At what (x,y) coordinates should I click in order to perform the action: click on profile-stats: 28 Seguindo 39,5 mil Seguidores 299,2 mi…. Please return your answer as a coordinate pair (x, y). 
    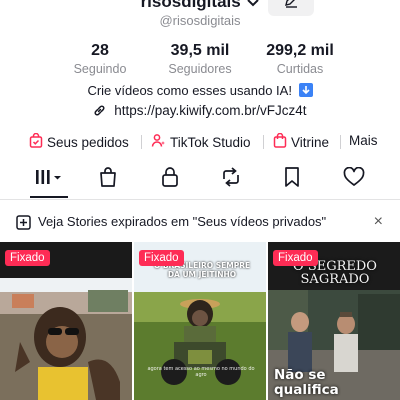
    Looking at the image, I should click on (200, 59).